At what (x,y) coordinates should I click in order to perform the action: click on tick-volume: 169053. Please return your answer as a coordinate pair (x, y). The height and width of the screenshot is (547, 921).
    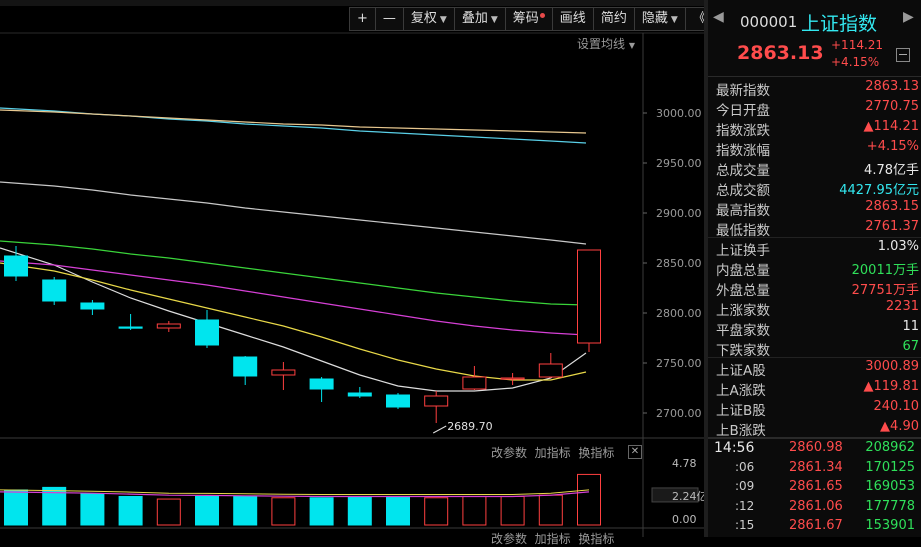
    Looking at the image, I should click on (890, 486).